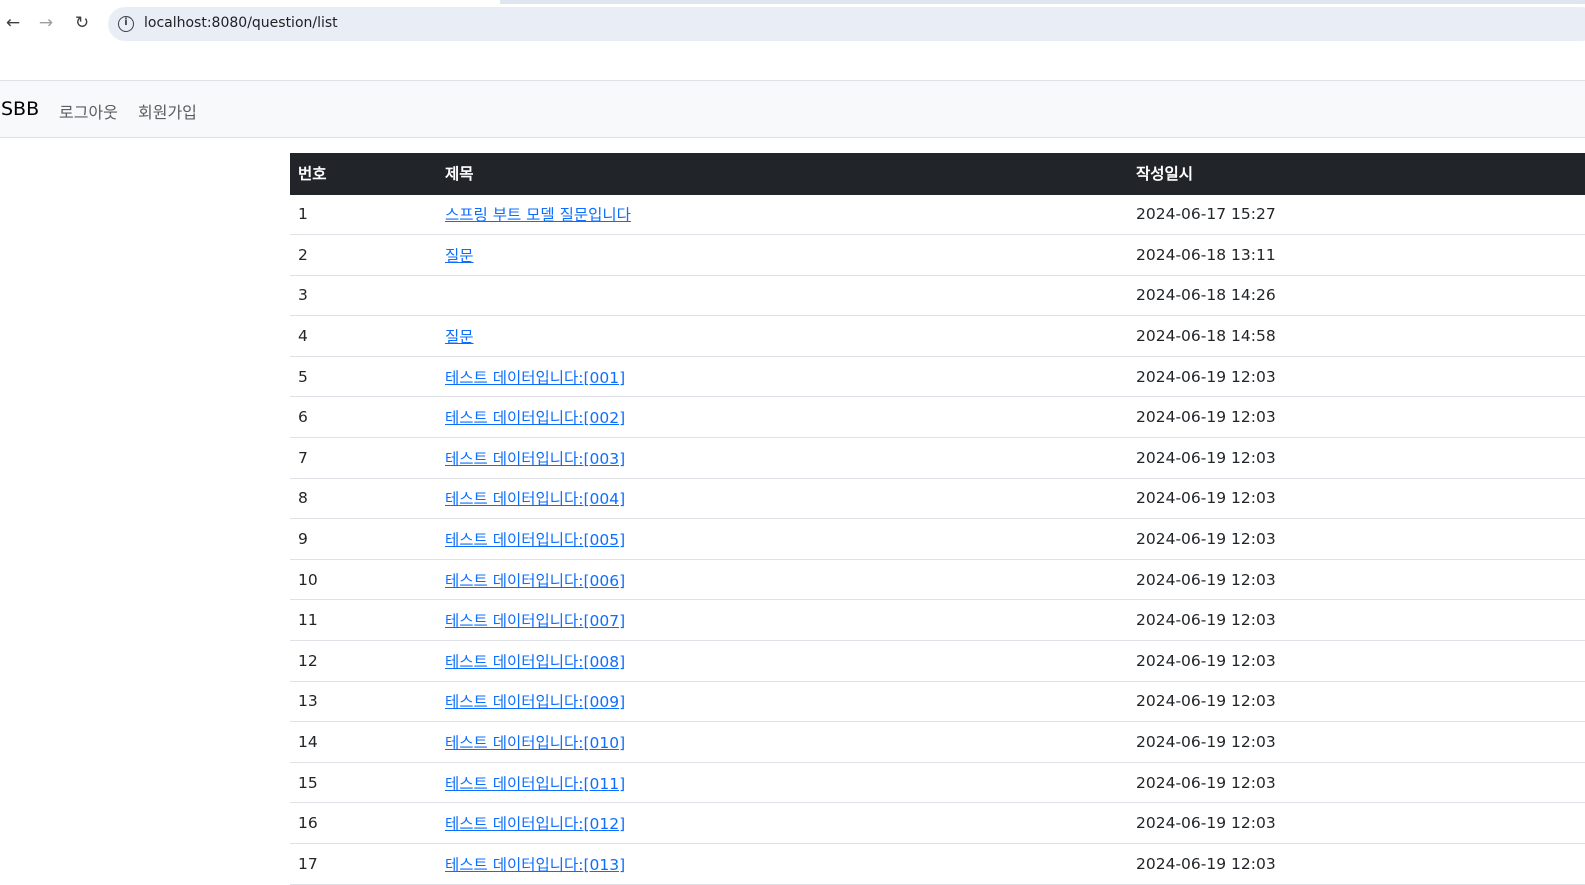 The image size is (1585, 885). What do you see at coordinates (303, 295) in the screenshot?
I see `row-number: 3` at bounding box center [303, 295].